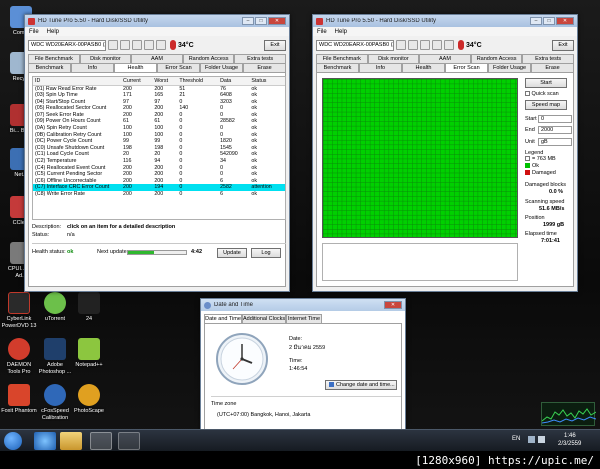  What do you see at coordinates (159, 121) in the screenshot?
I see `table-row: (09) Power On Hours Count 61 61 0 28582 ok` at bounding box center [159, 121].